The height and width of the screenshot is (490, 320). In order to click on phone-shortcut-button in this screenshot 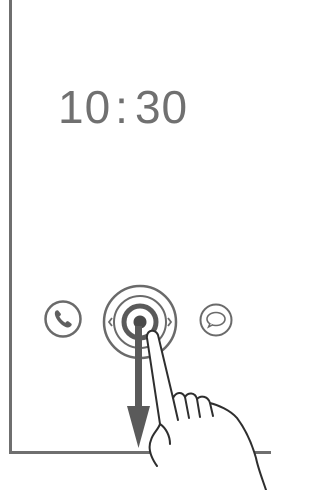, I will do `click(63, 319)`.